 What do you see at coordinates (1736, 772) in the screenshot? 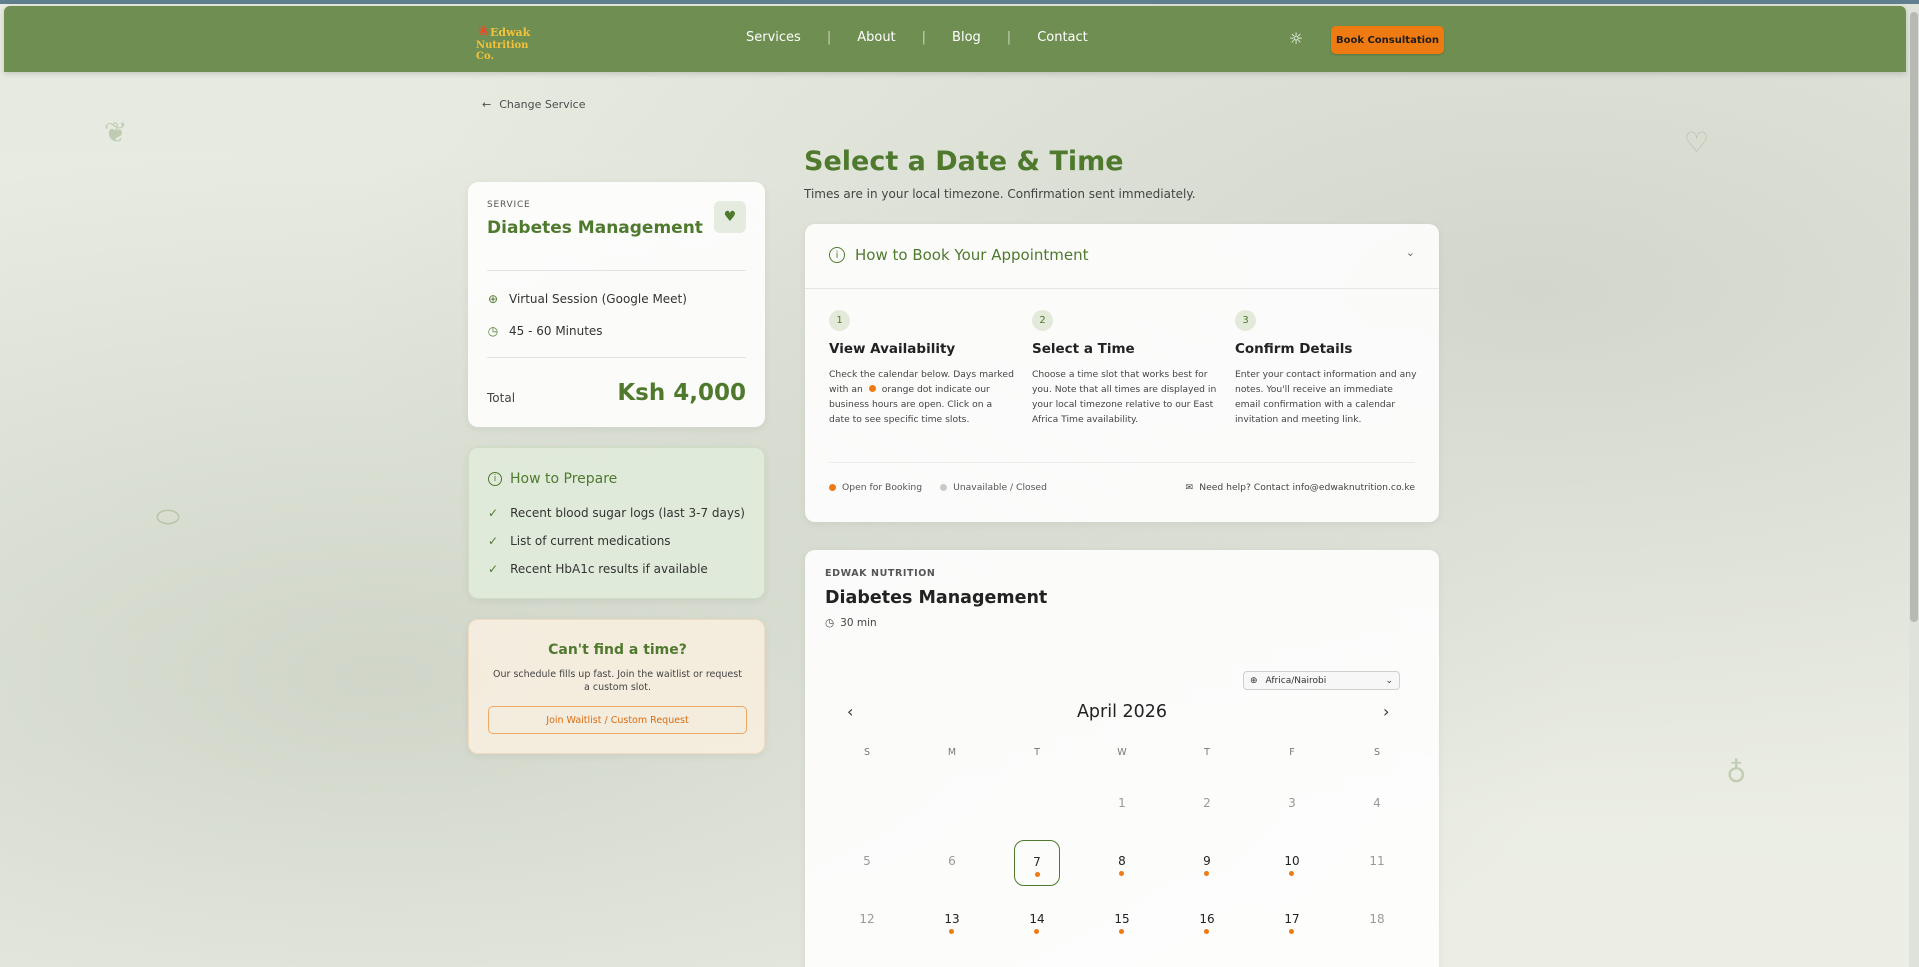
I see `apple-decoration-icon: ♁` at bounding box center [1736, 772].